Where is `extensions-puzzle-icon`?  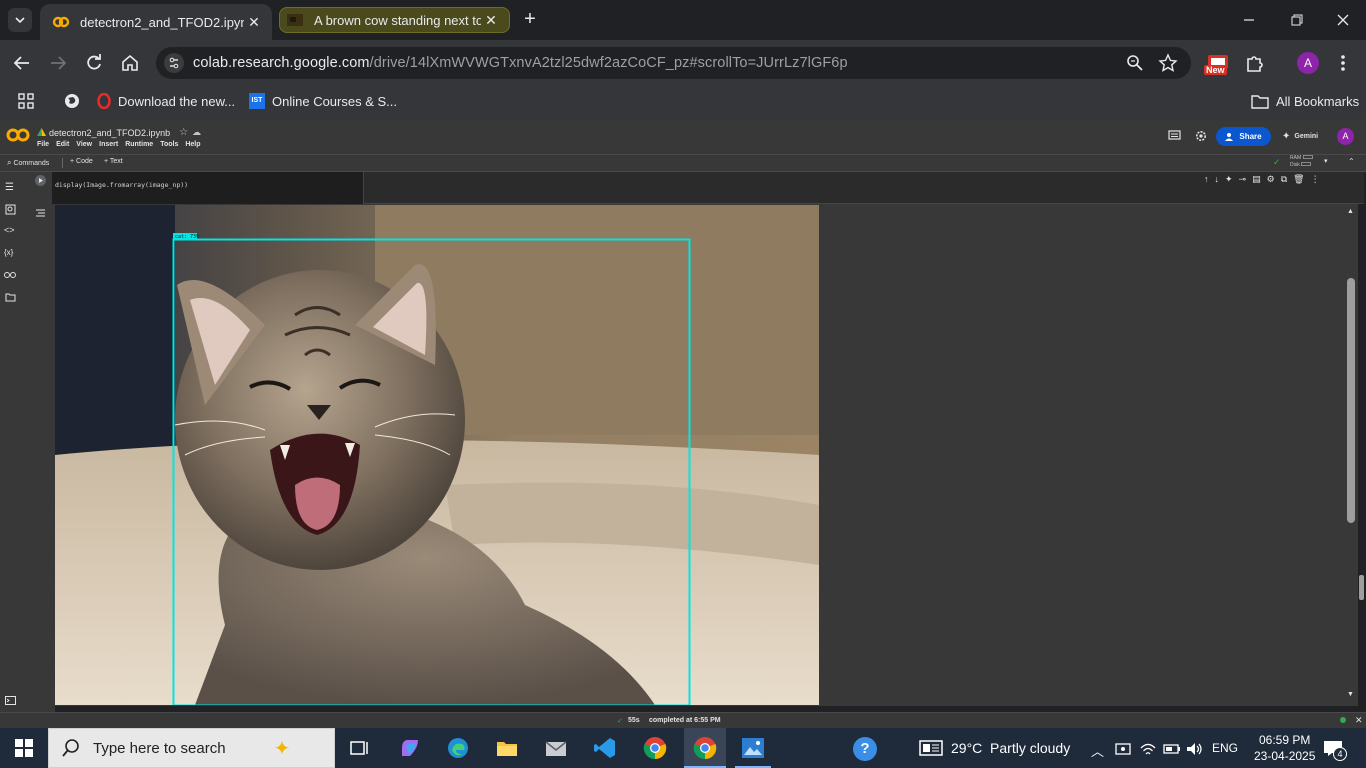
extensions-puzzle-icon is located at coordinates (1255, 63).